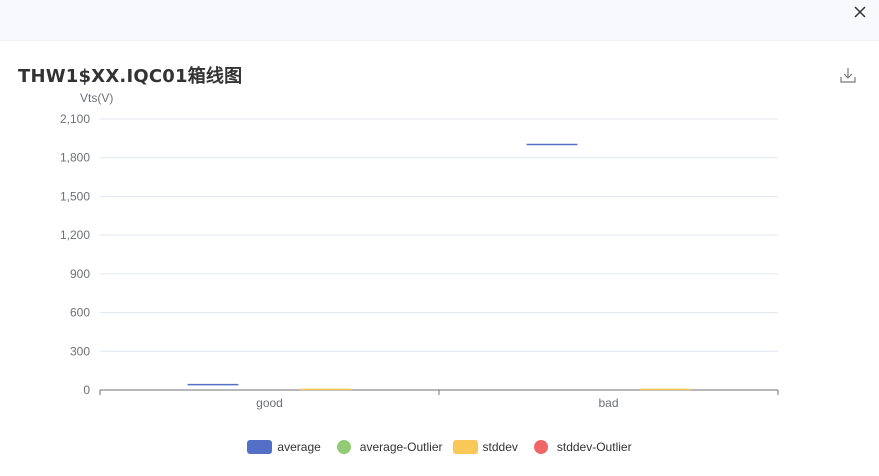 The width and height of the screenshot is (879, 476). Describe the element at coordinates (75, 235) in the screenshot. I see `y-tick-label: 1,200` at that location.